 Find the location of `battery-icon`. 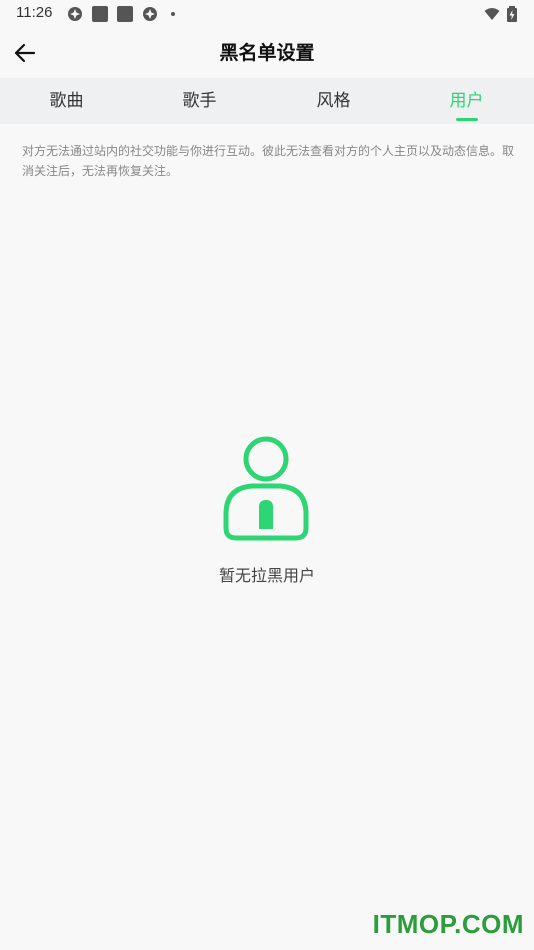

battery-icon is located at coordinates (512, 14).